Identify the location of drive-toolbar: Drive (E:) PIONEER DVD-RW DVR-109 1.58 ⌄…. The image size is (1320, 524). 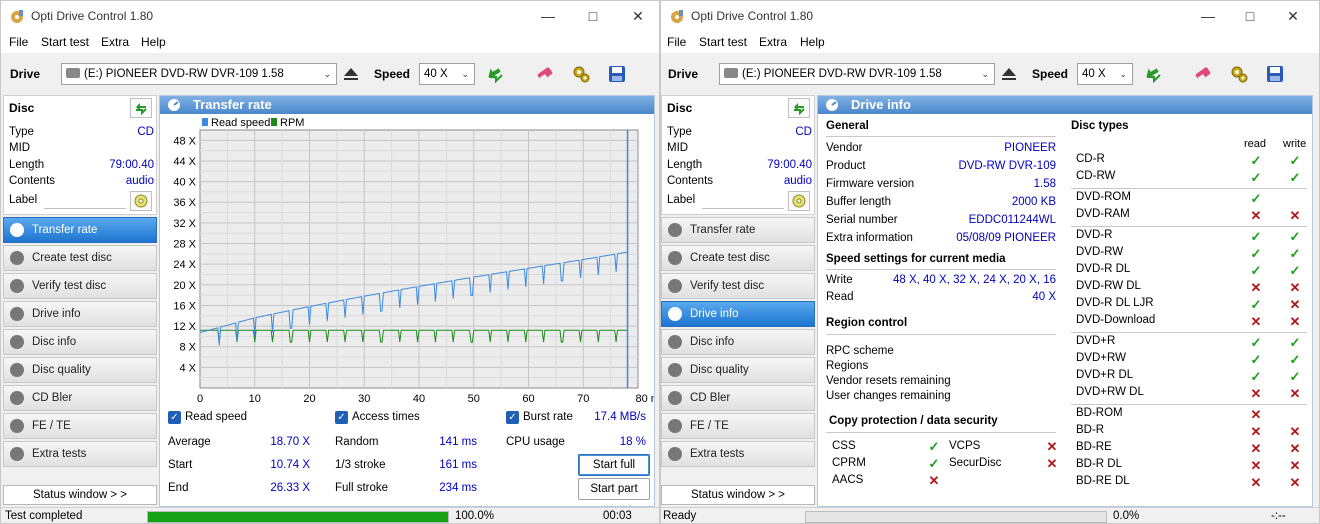
(990, 74).